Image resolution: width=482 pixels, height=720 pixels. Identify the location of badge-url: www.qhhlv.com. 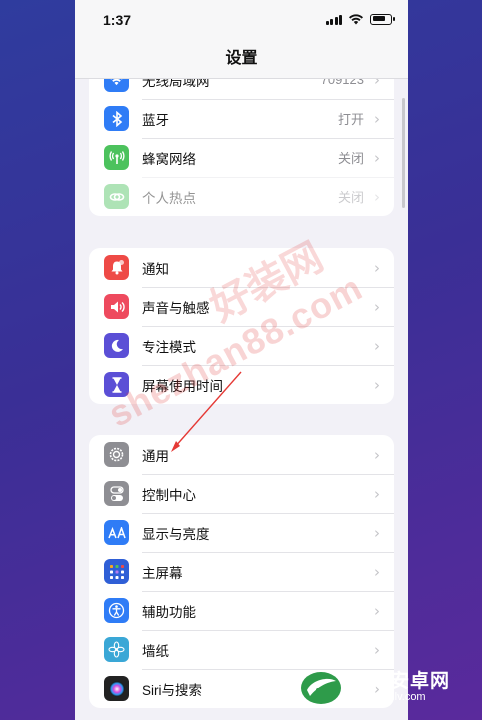
(388, 697).